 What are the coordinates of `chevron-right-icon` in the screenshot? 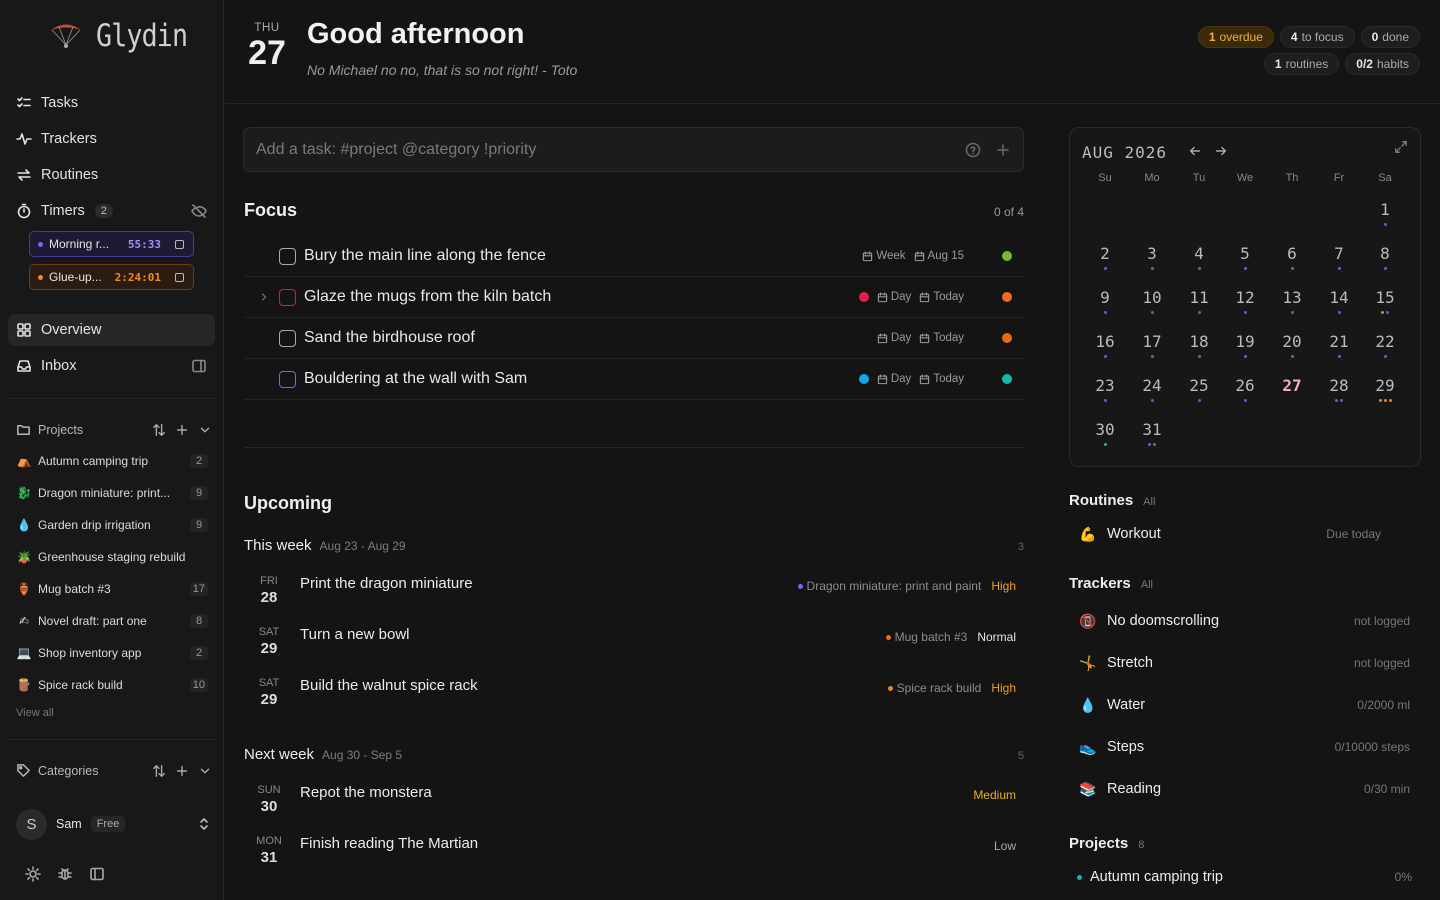 It's located at (264, 297).